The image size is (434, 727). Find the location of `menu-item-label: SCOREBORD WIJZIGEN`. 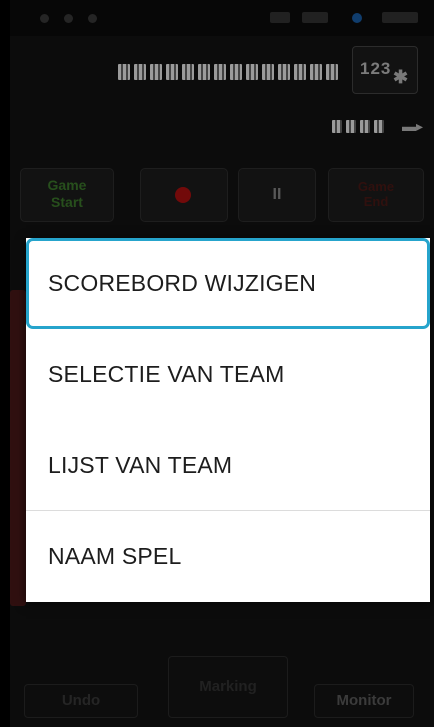

menu-item-label: SCOREBORD WIJZIGEN is located at coordinates (182, 283).